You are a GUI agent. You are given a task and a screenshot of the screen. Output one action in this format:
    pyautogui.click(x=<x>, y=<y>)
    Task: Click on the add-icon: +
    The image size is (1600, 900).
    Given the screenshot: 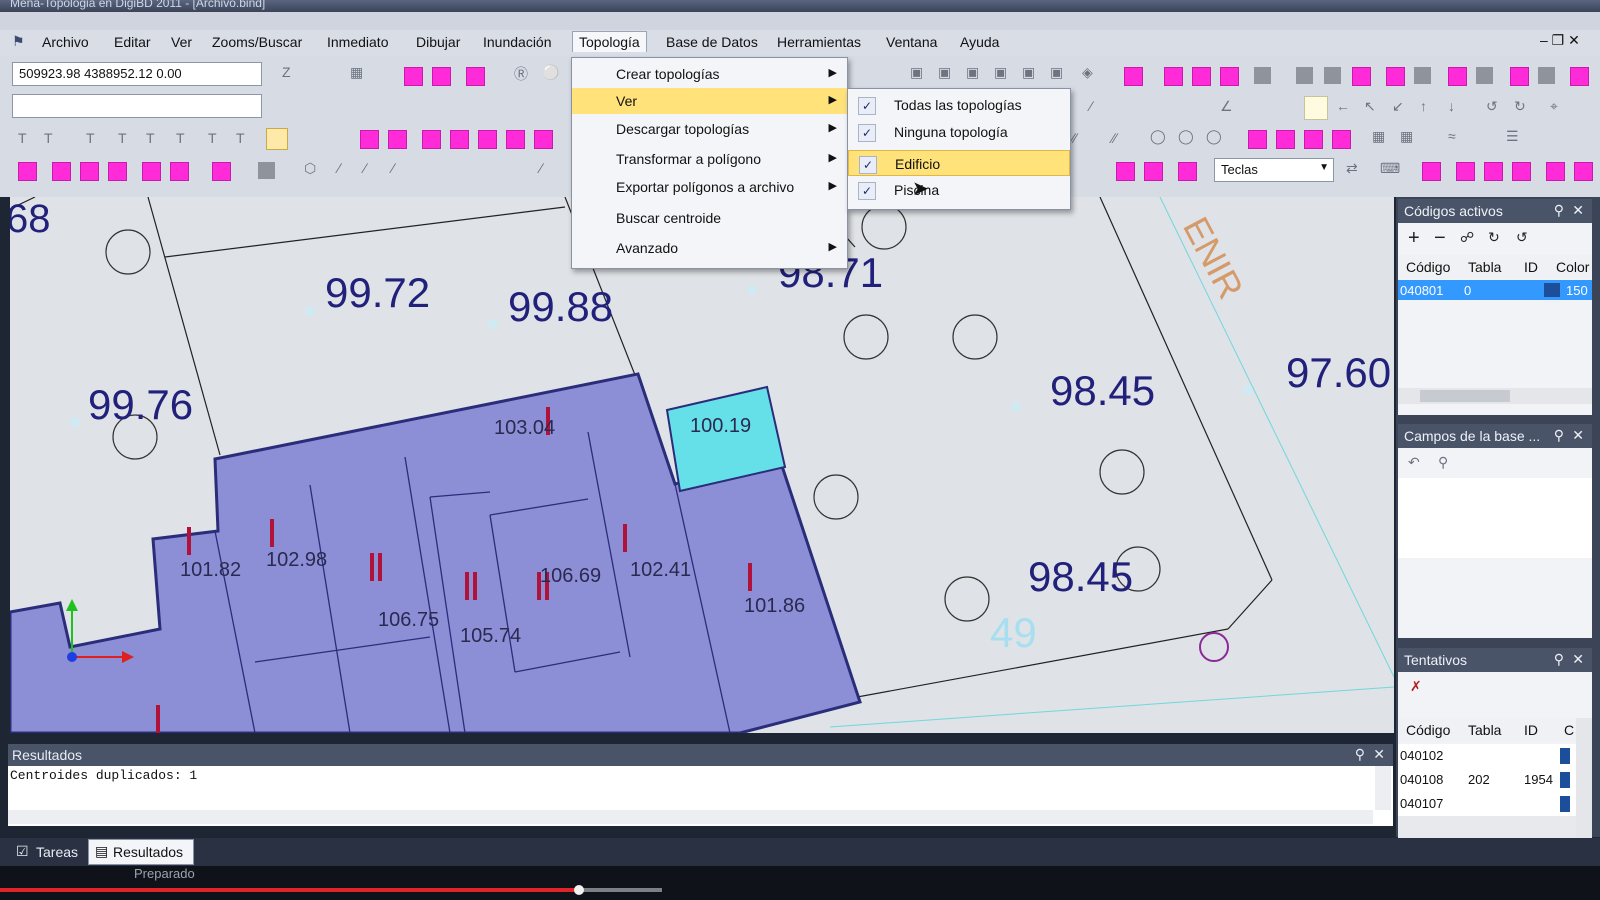 What is the action you would take?
    pyautogui.click(x=1414, y=238)
    